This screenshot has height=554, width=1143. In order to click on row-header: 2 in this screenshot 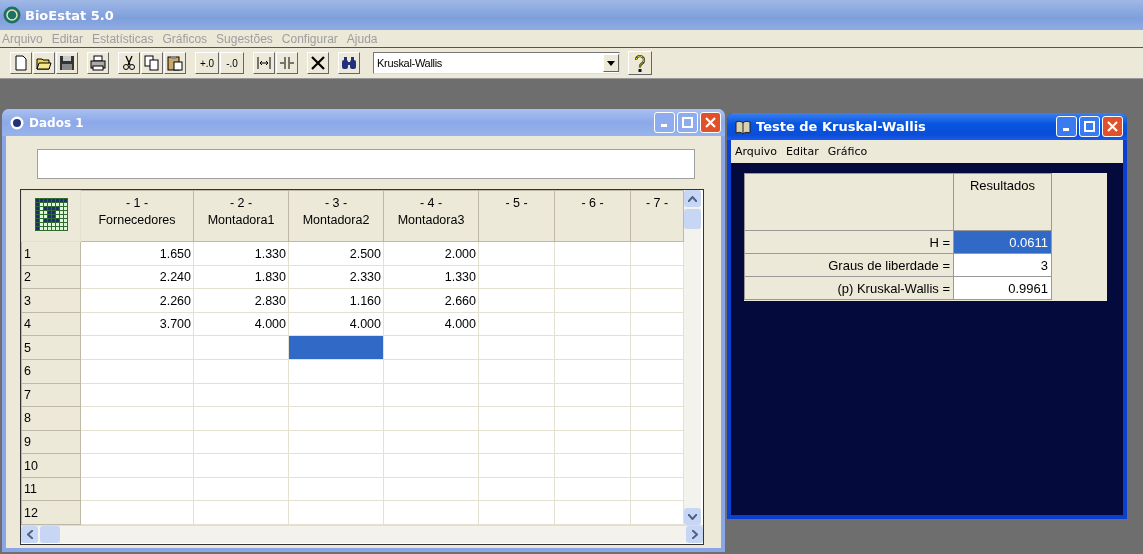, I will do `click(51, 277)`.